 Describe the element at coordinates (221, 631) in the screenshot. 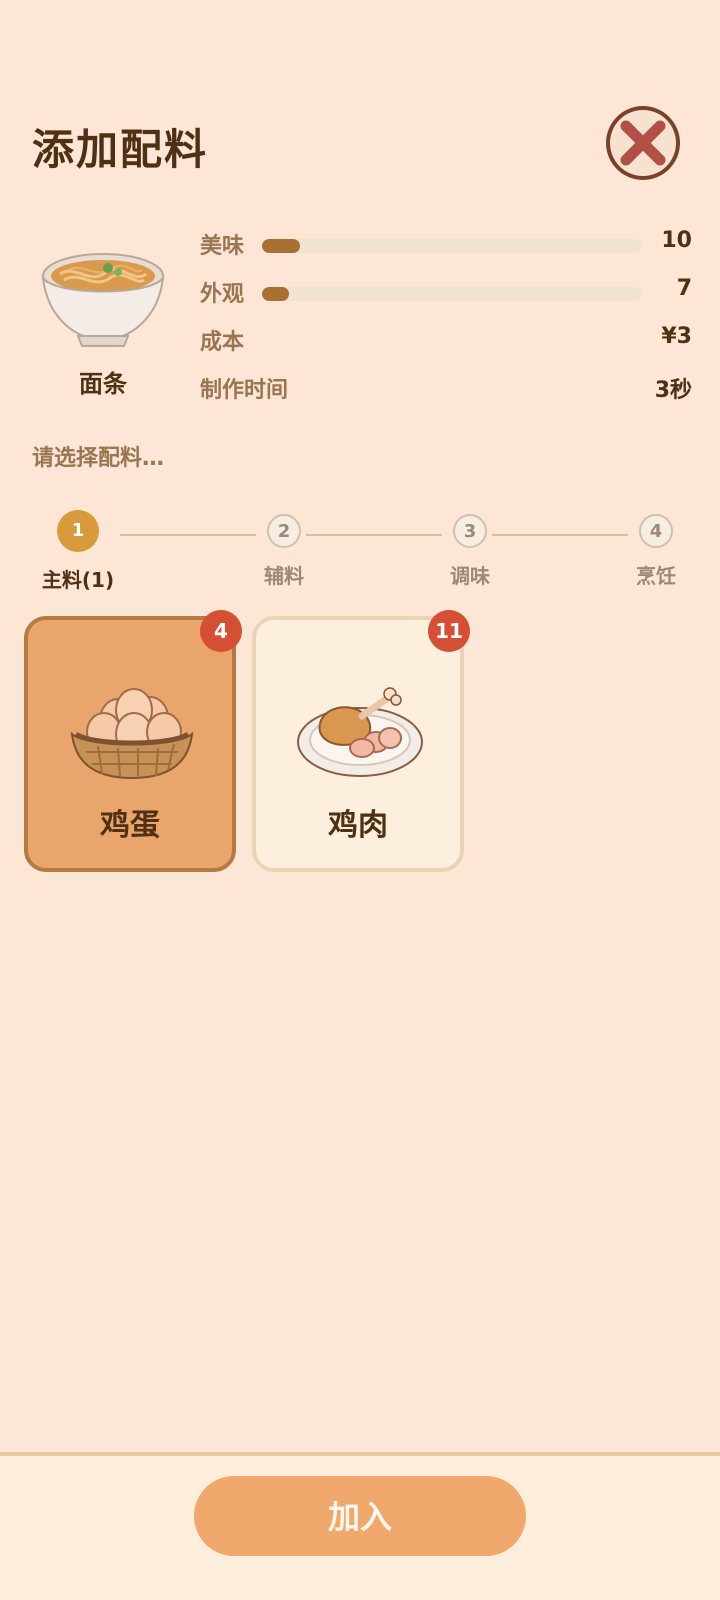

I see `count-badge: 4` at that location.